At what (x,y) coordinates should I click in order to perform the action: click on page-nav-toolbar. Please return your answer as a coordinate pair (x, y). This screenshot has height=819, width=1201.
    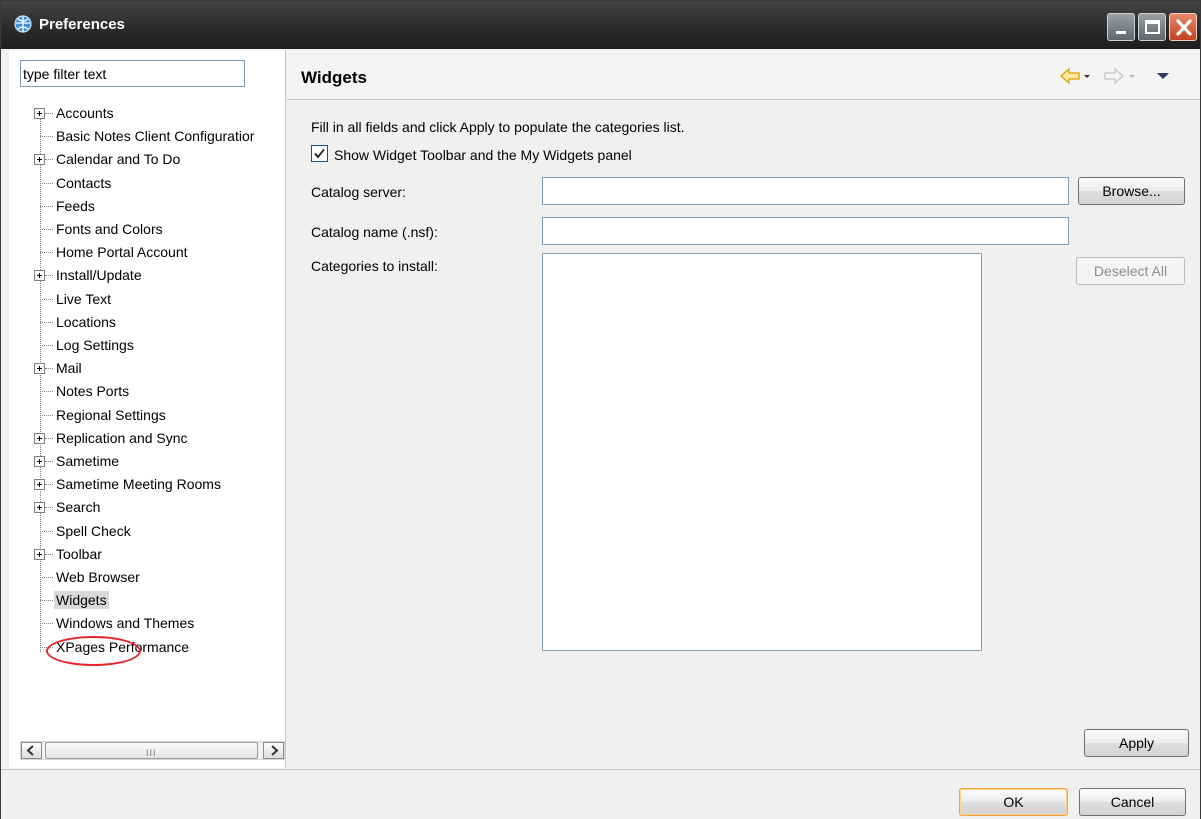
    Looking at the image, I should click on (1114, 76).